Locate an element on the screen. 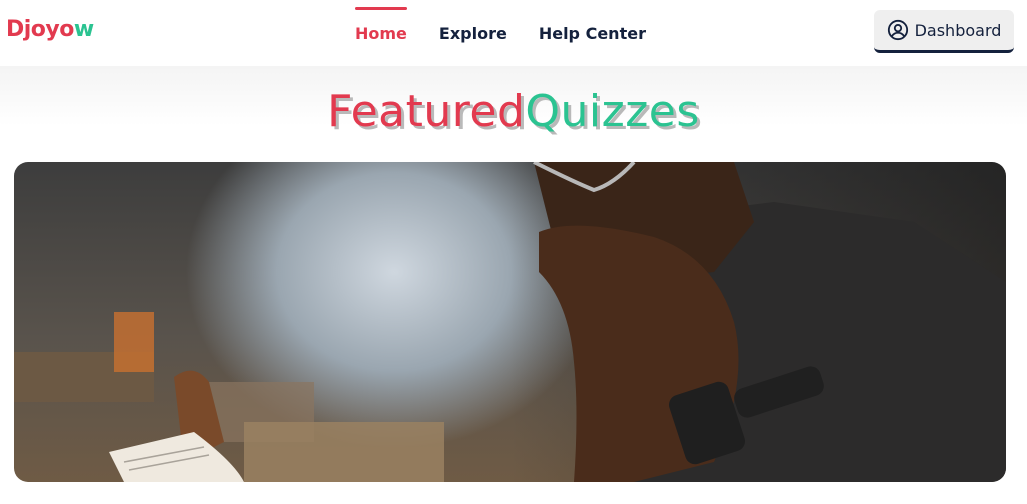  brand-logo-part1: Djoyo is located at coordinates (40, 29).